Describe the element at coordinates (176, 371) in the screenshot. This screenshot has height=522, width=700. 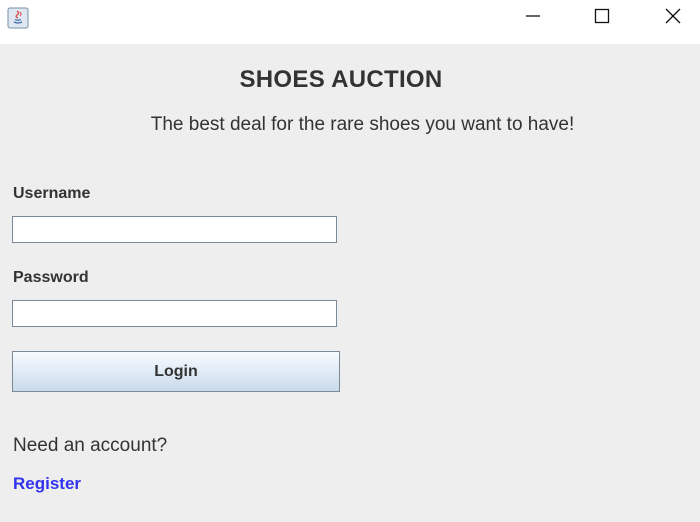
I see `login-button: Login` at that location.